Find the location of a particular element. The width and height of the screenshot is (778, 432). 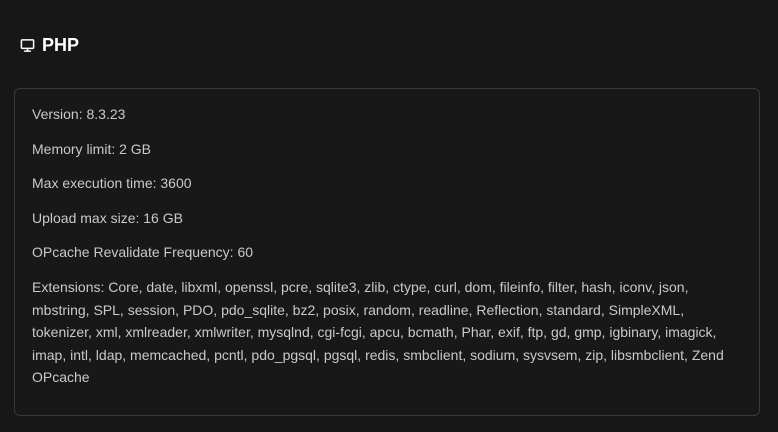

page-title: PHP is located at coordinates (61, 44).